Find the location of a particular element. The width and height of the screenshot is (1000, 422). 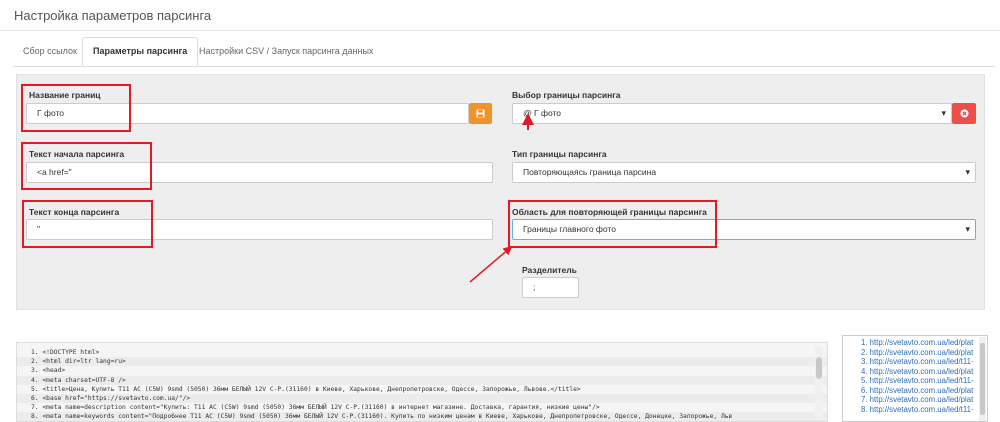

link-item: 1. http://svetavto.com.ua/led/plat is located at coordinates (915, 343).